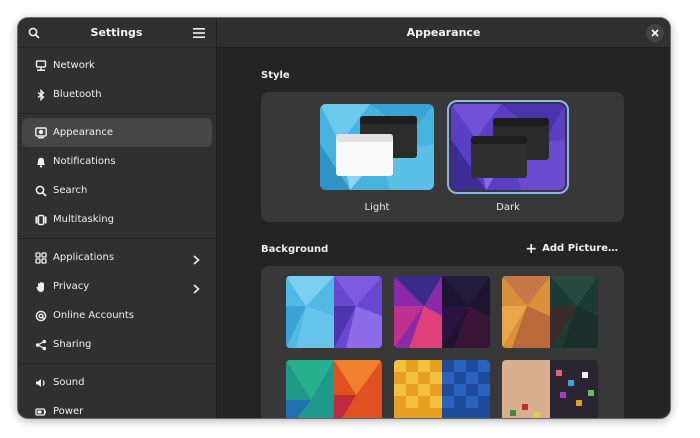  I want to click on sidebar-item-privacy: Privacy, so click(117, 286).